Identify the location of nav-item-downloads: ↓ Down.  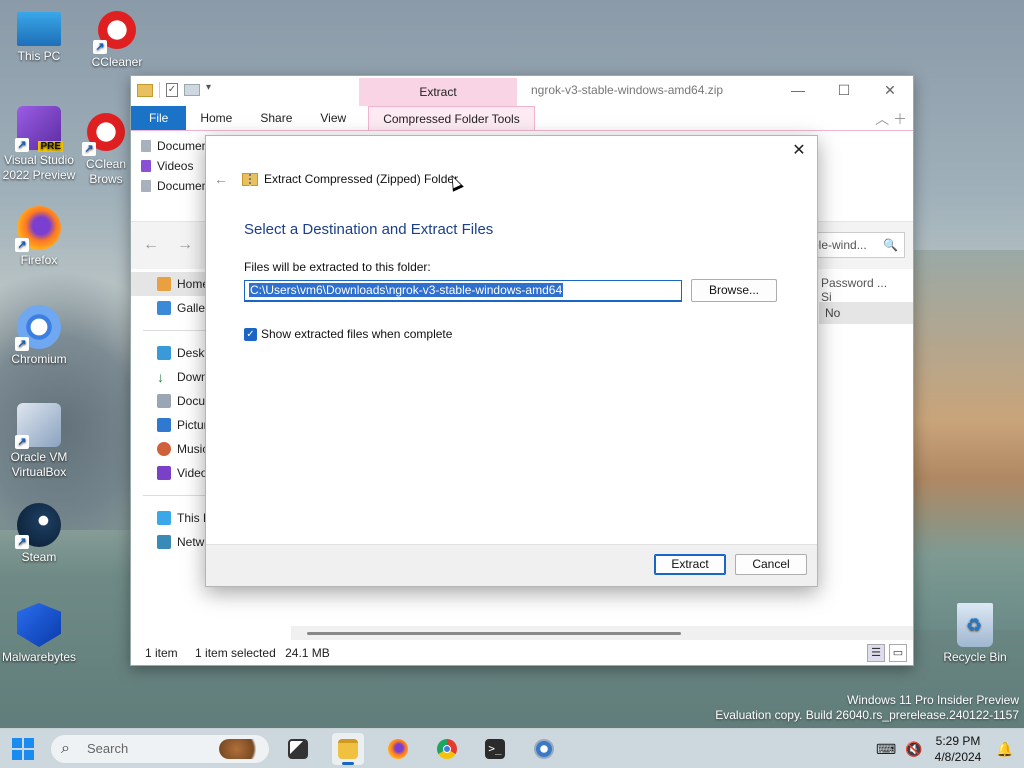
(169, 377).